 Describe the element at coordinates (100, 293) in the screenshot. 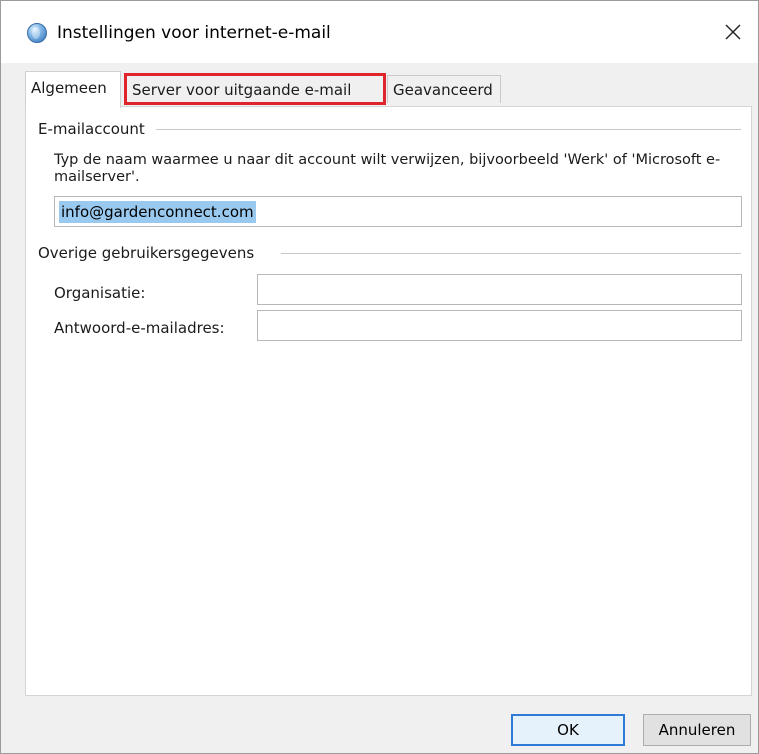

I see `organization-label: Organisatie:` at that location.